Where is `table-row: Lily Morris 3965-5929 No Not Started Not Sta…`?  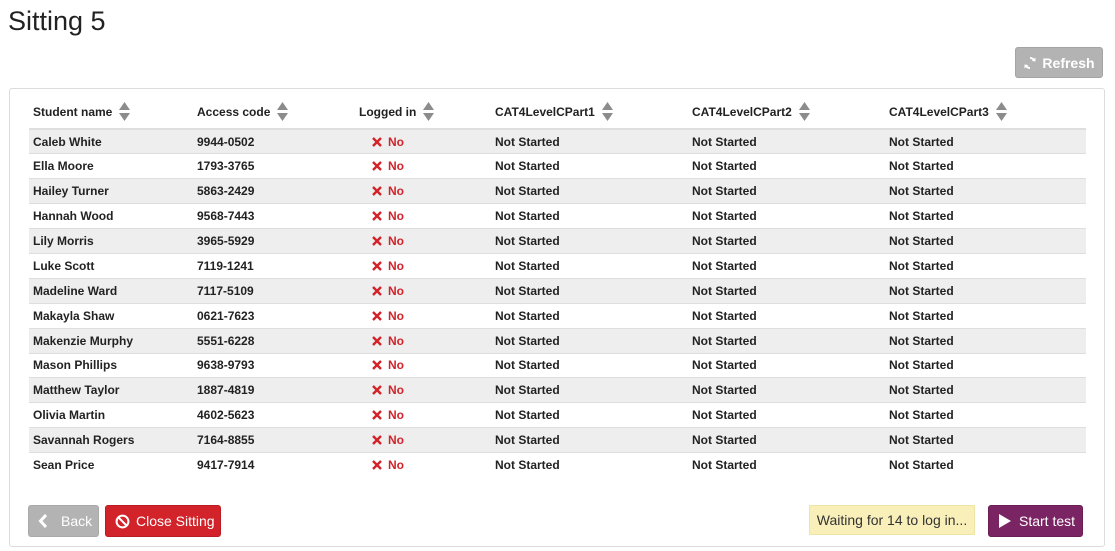
table-row: Lily Morris 3965-5929 No Not Started Not Sta… is located at coordinates (557, 241).